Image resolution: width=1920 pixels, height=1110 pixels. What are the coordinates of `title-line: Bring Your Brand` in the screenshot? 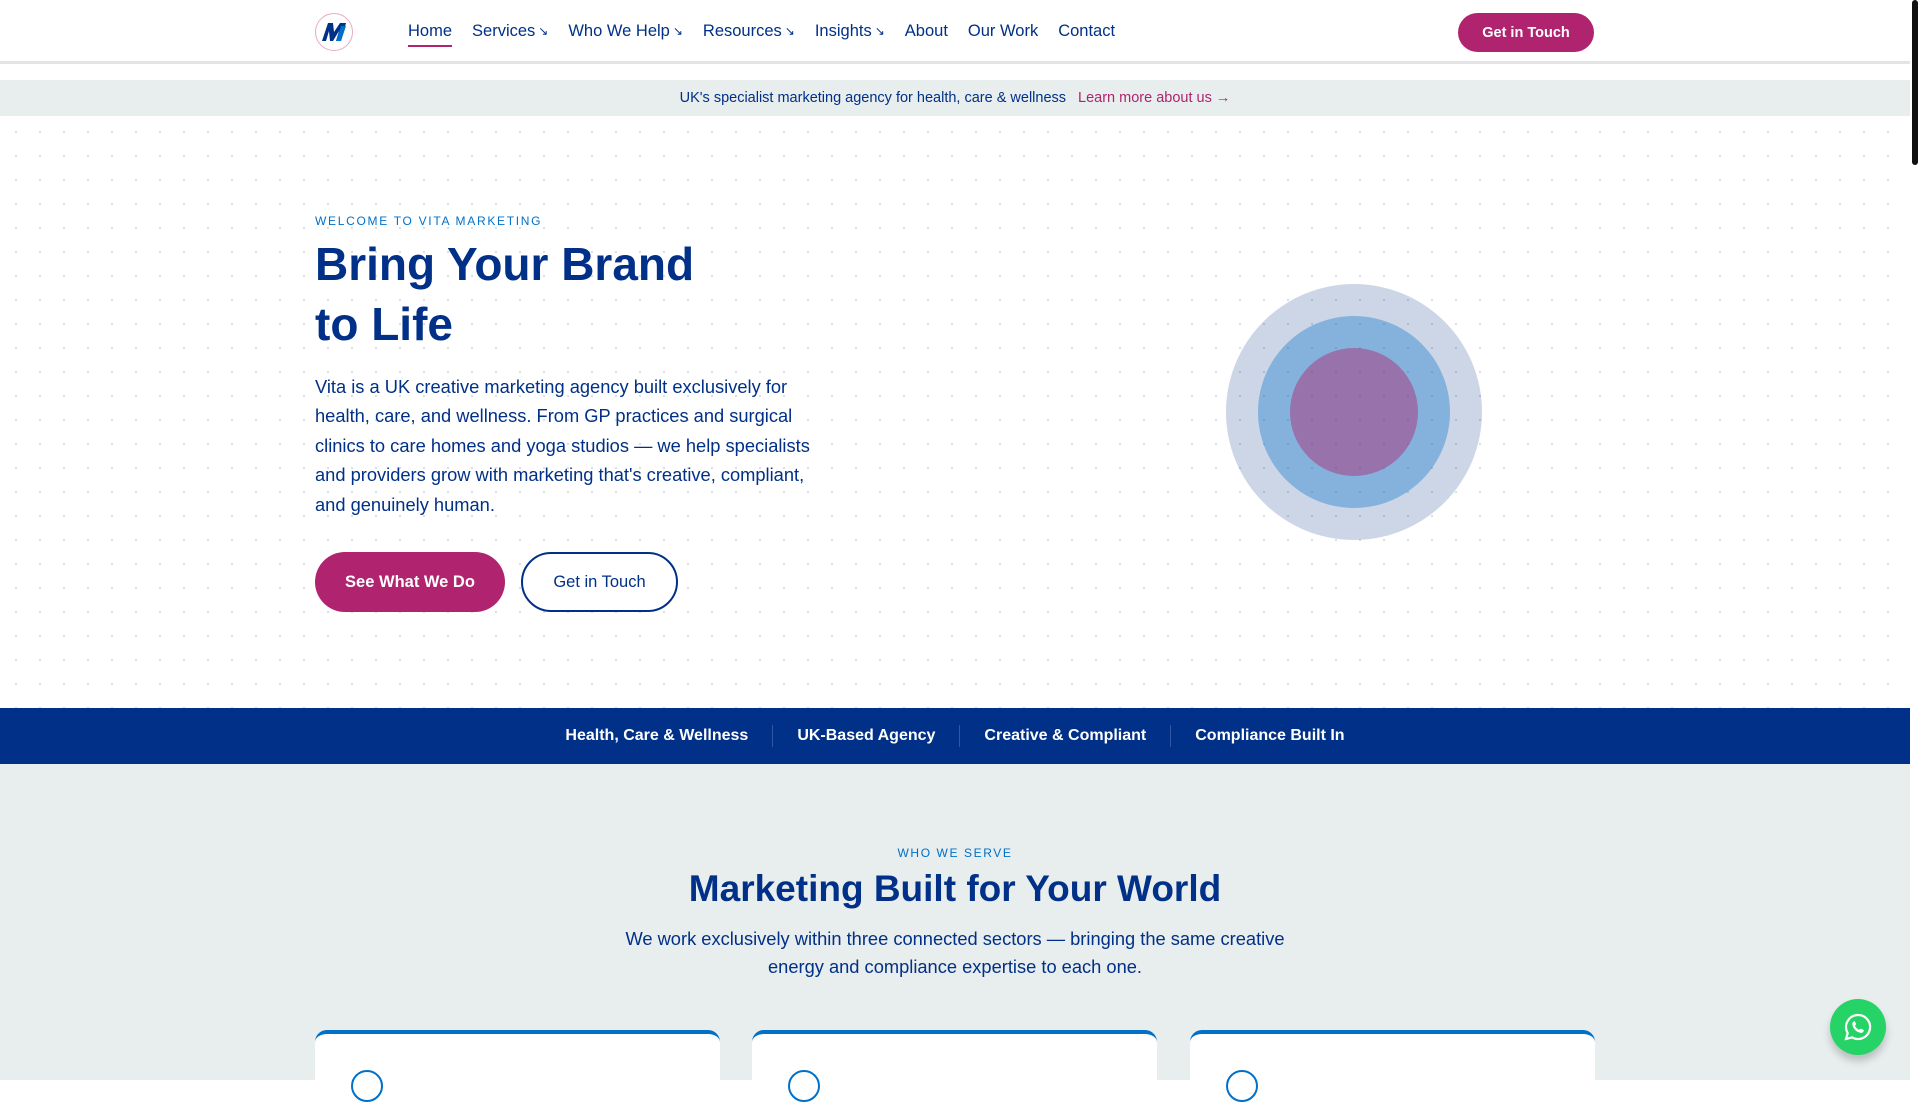 It's located at (505, 264).